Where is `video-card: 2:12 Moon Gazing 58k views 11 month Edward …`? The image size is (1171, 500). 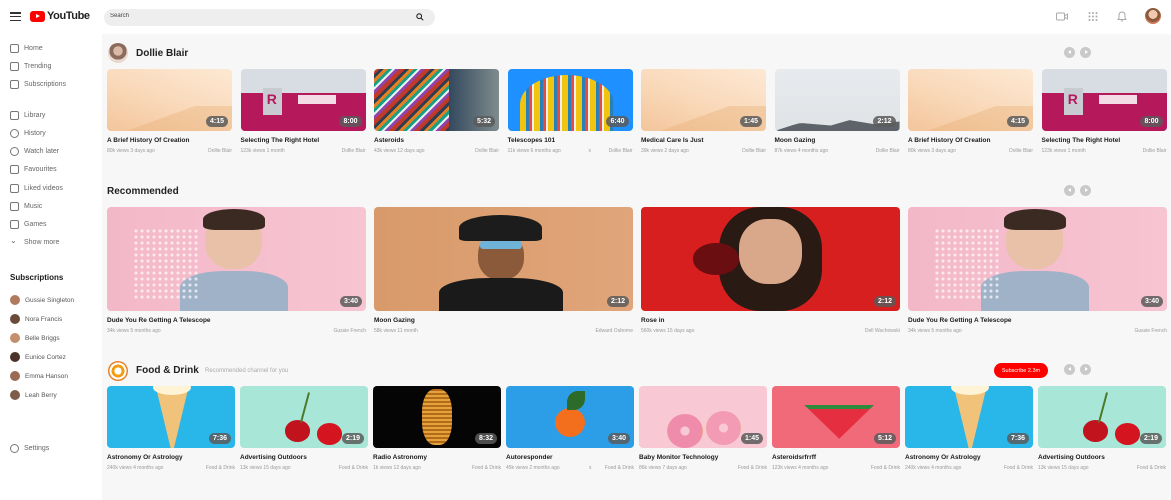 video-card: 2:12 Moon Gazing 58k views 11 month Edward … is located at coordinates (503, 279).